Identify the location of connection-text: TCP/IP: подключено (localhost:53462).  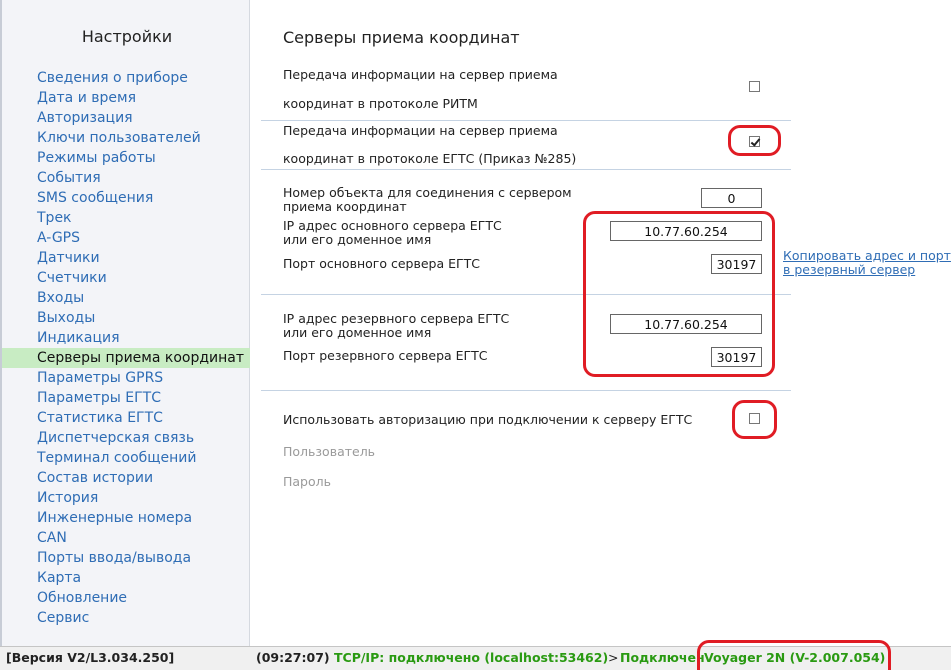
(471, 657).